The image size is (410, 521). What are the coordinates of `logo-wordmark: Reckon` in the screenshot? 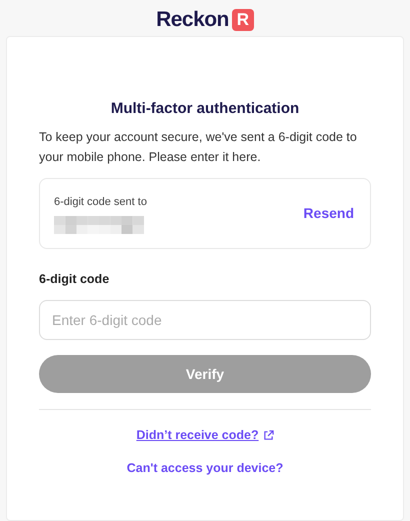 It's located at (192, 19).